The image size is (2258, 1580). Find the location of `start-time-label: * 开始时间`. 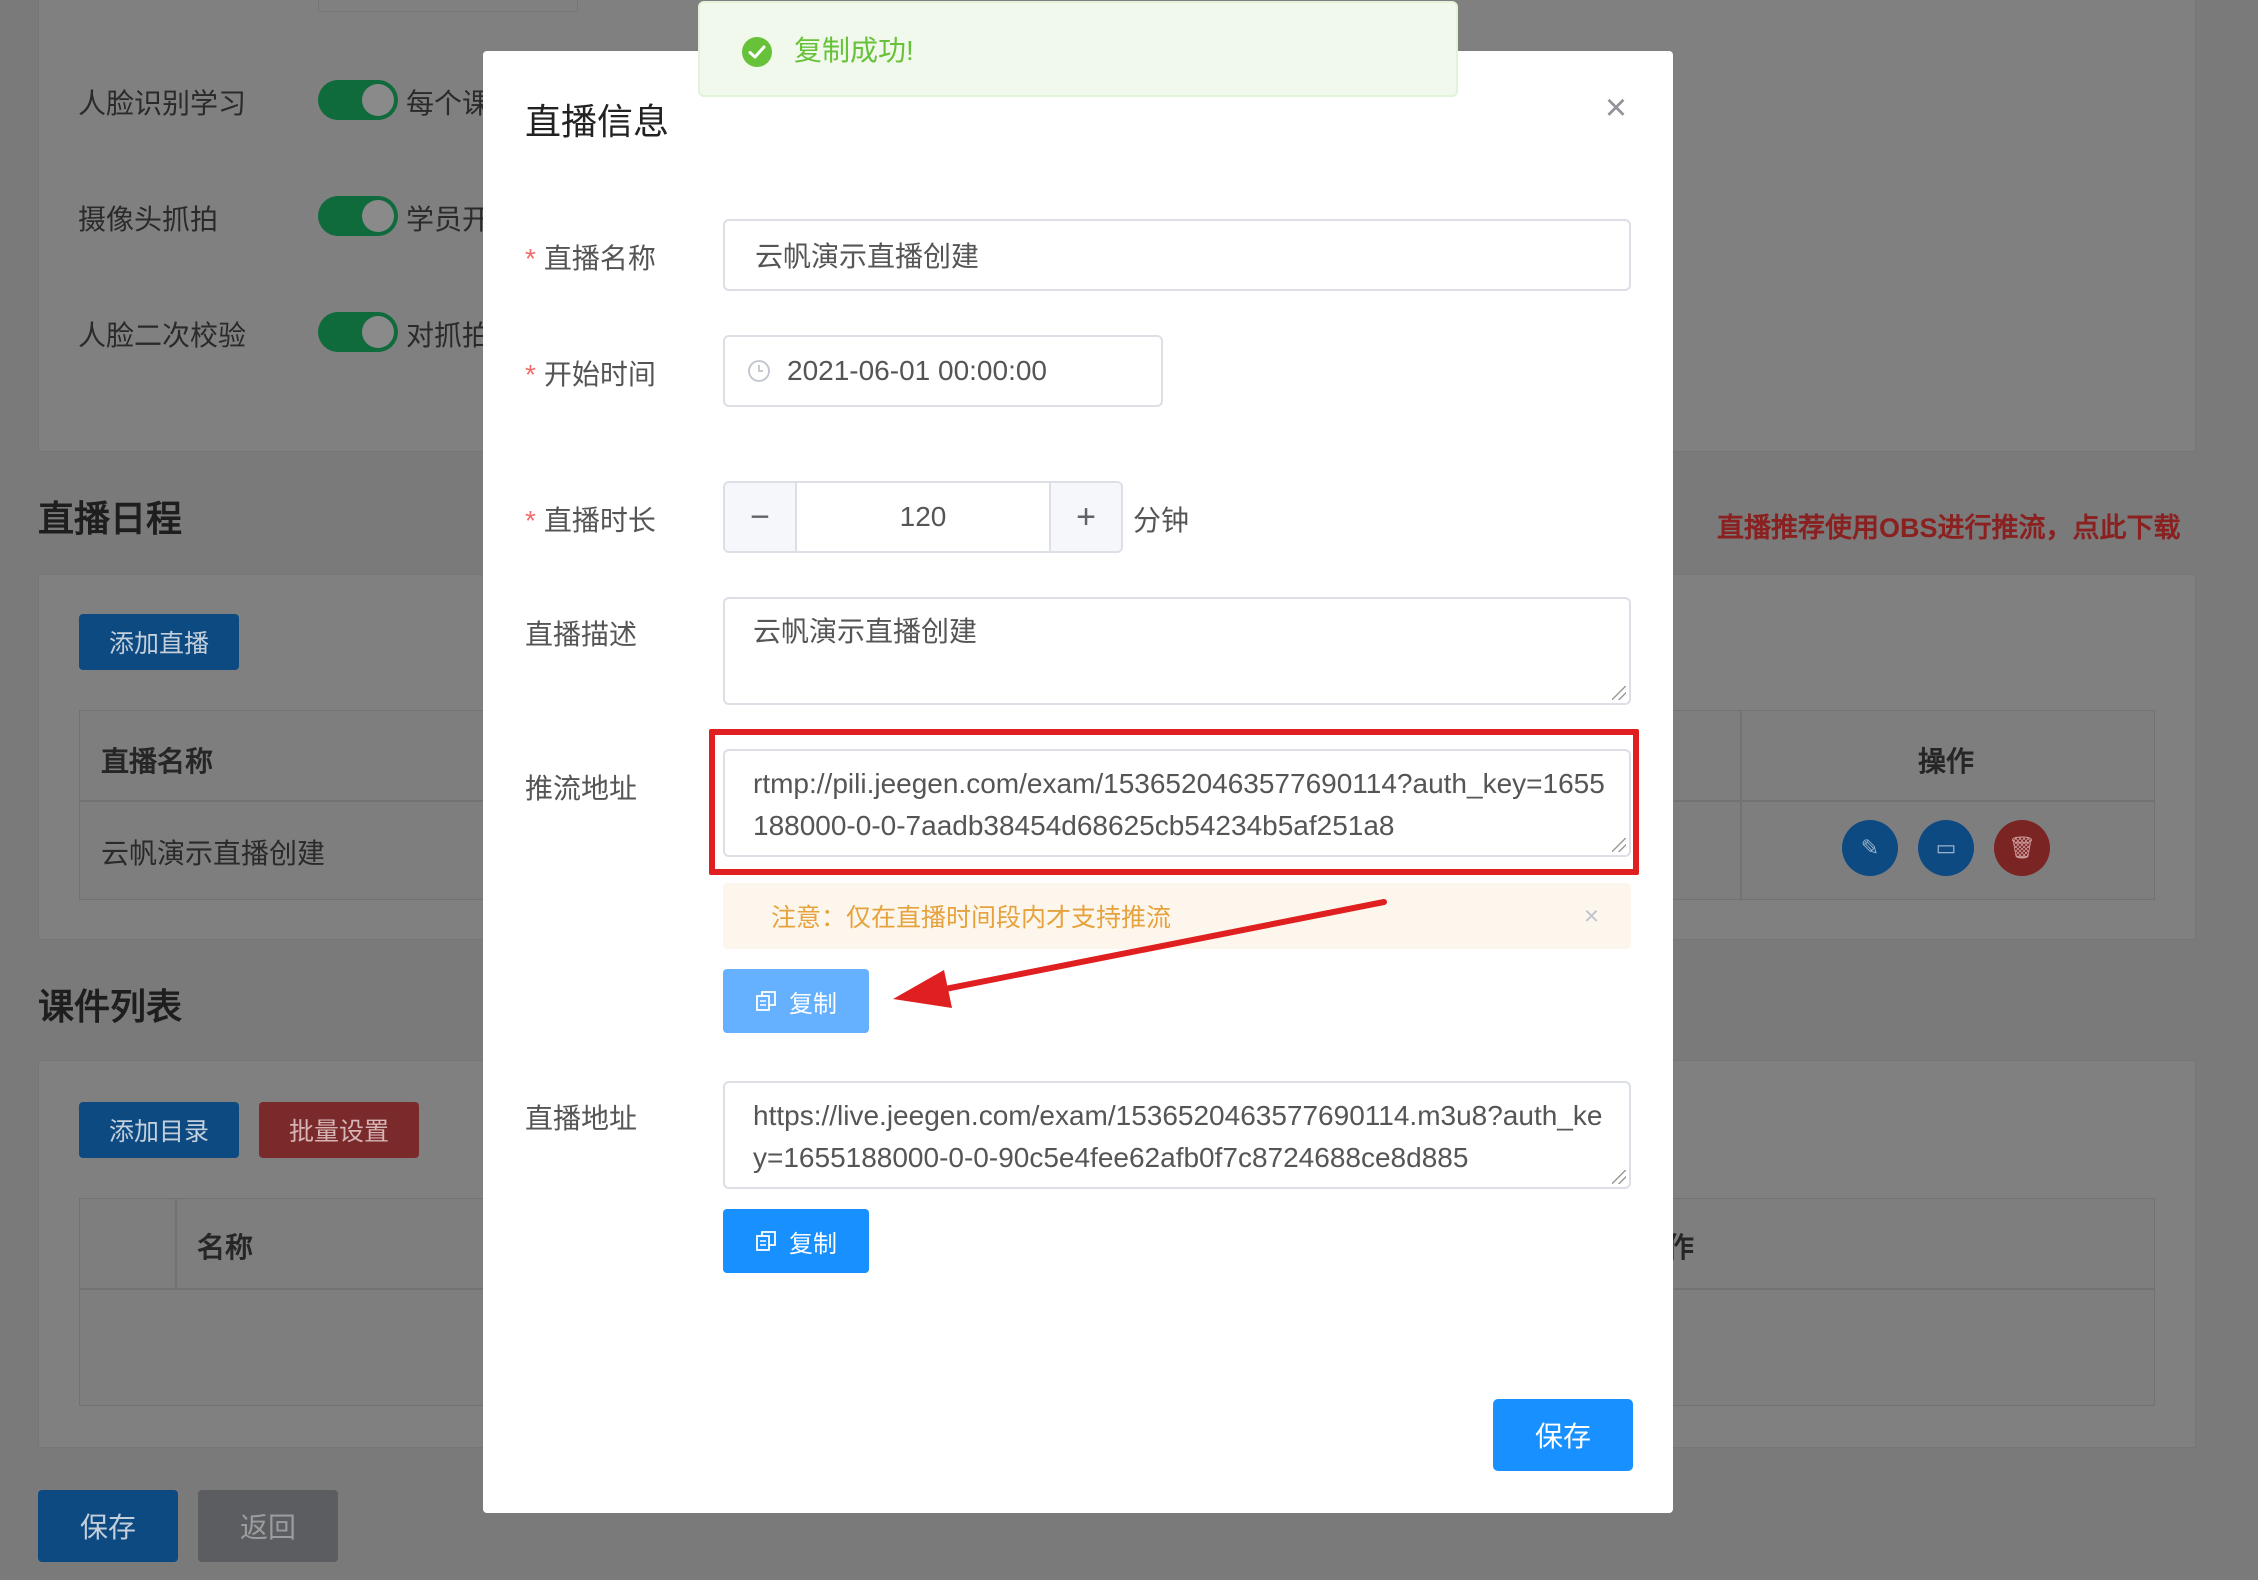

start-time-label: * 开始时间 is located at coordinates (590, 373).